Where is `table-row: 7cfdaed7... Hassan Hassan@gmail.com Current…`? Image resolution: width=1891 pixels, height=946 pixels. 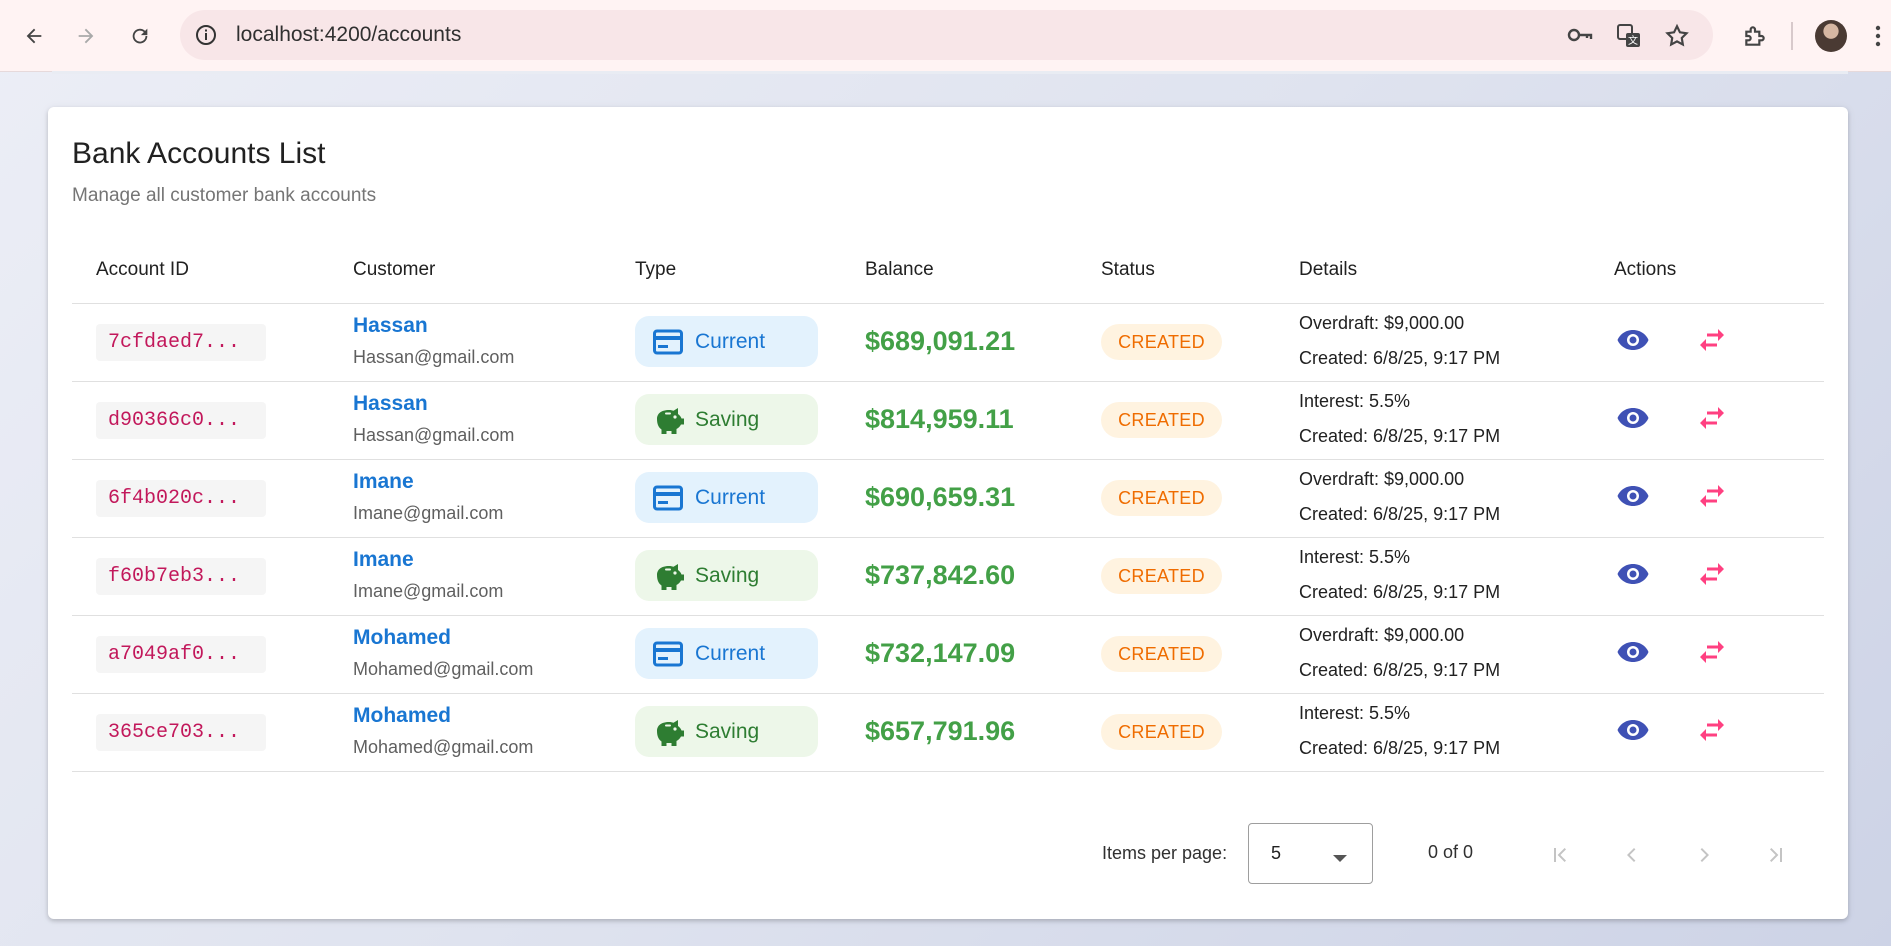
table-row: 7cfdaed7... Hassan Hassan@gmail.com Current… is located at coordinates (948, 342).